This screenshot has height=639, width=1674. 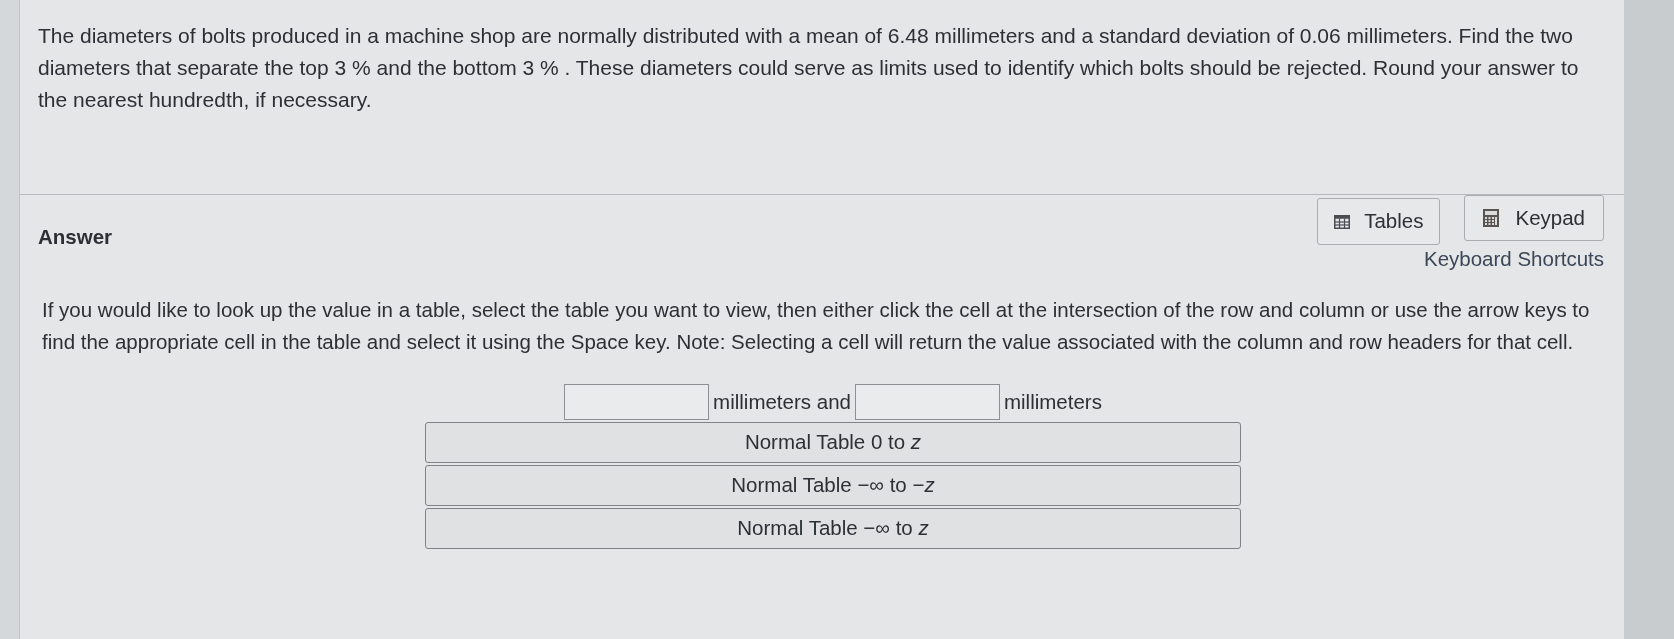 I want to click on unit-label: millimeters, so click(x=1052, y=401).